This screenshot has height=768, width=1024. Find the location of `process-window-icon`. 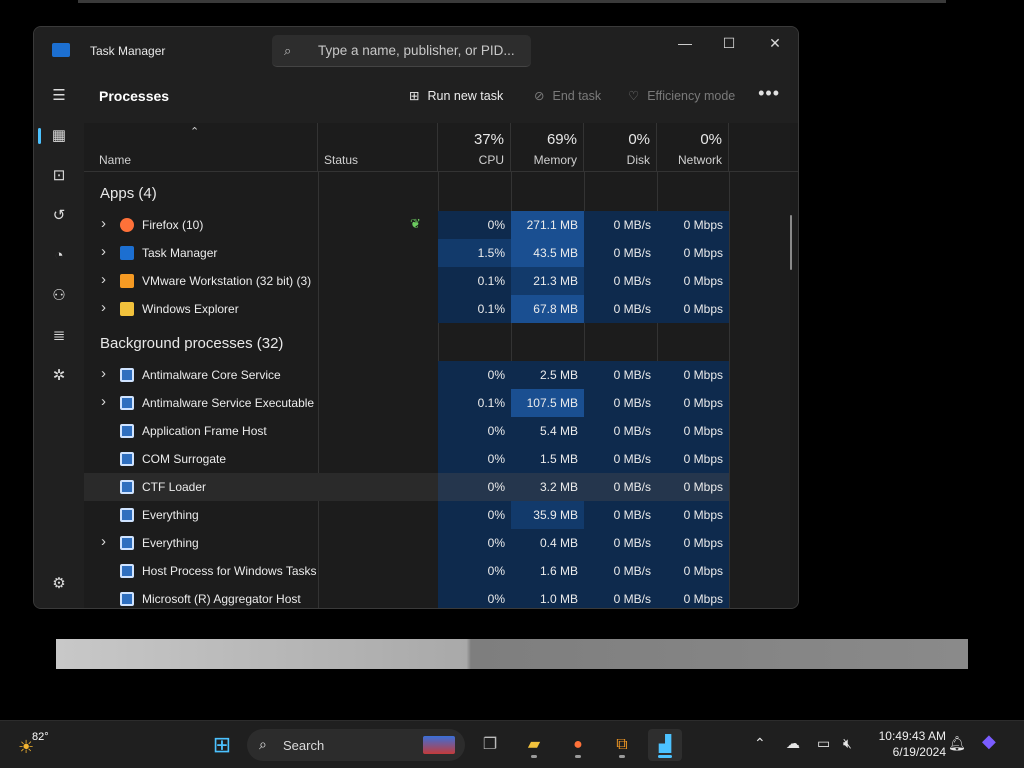

process-window-icon is located at coordinates (127, 403).